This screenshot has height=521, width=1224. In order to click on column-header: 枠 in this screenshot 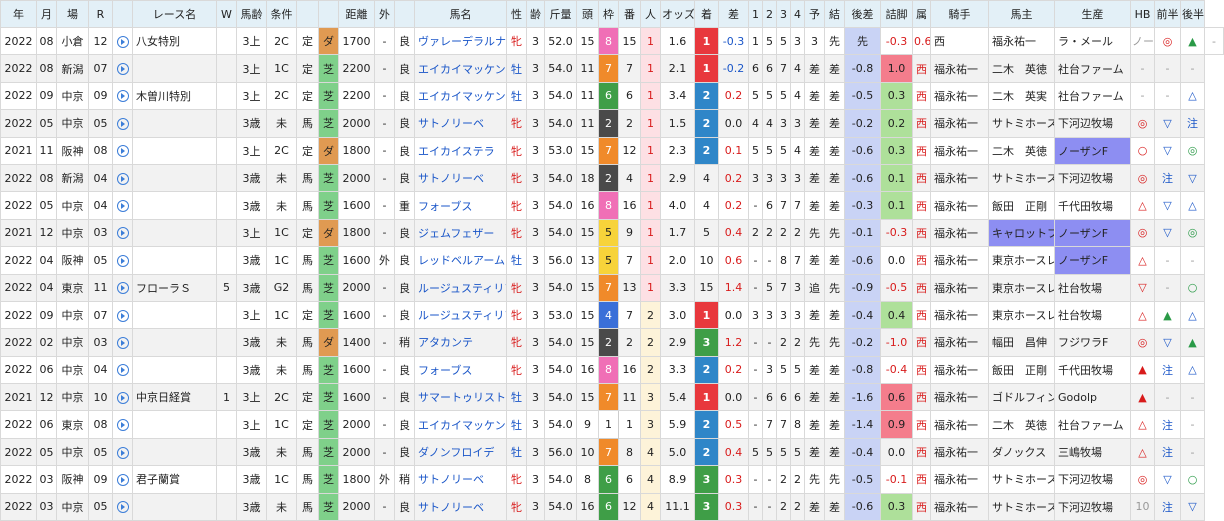, I will do `click(608, 14)`.